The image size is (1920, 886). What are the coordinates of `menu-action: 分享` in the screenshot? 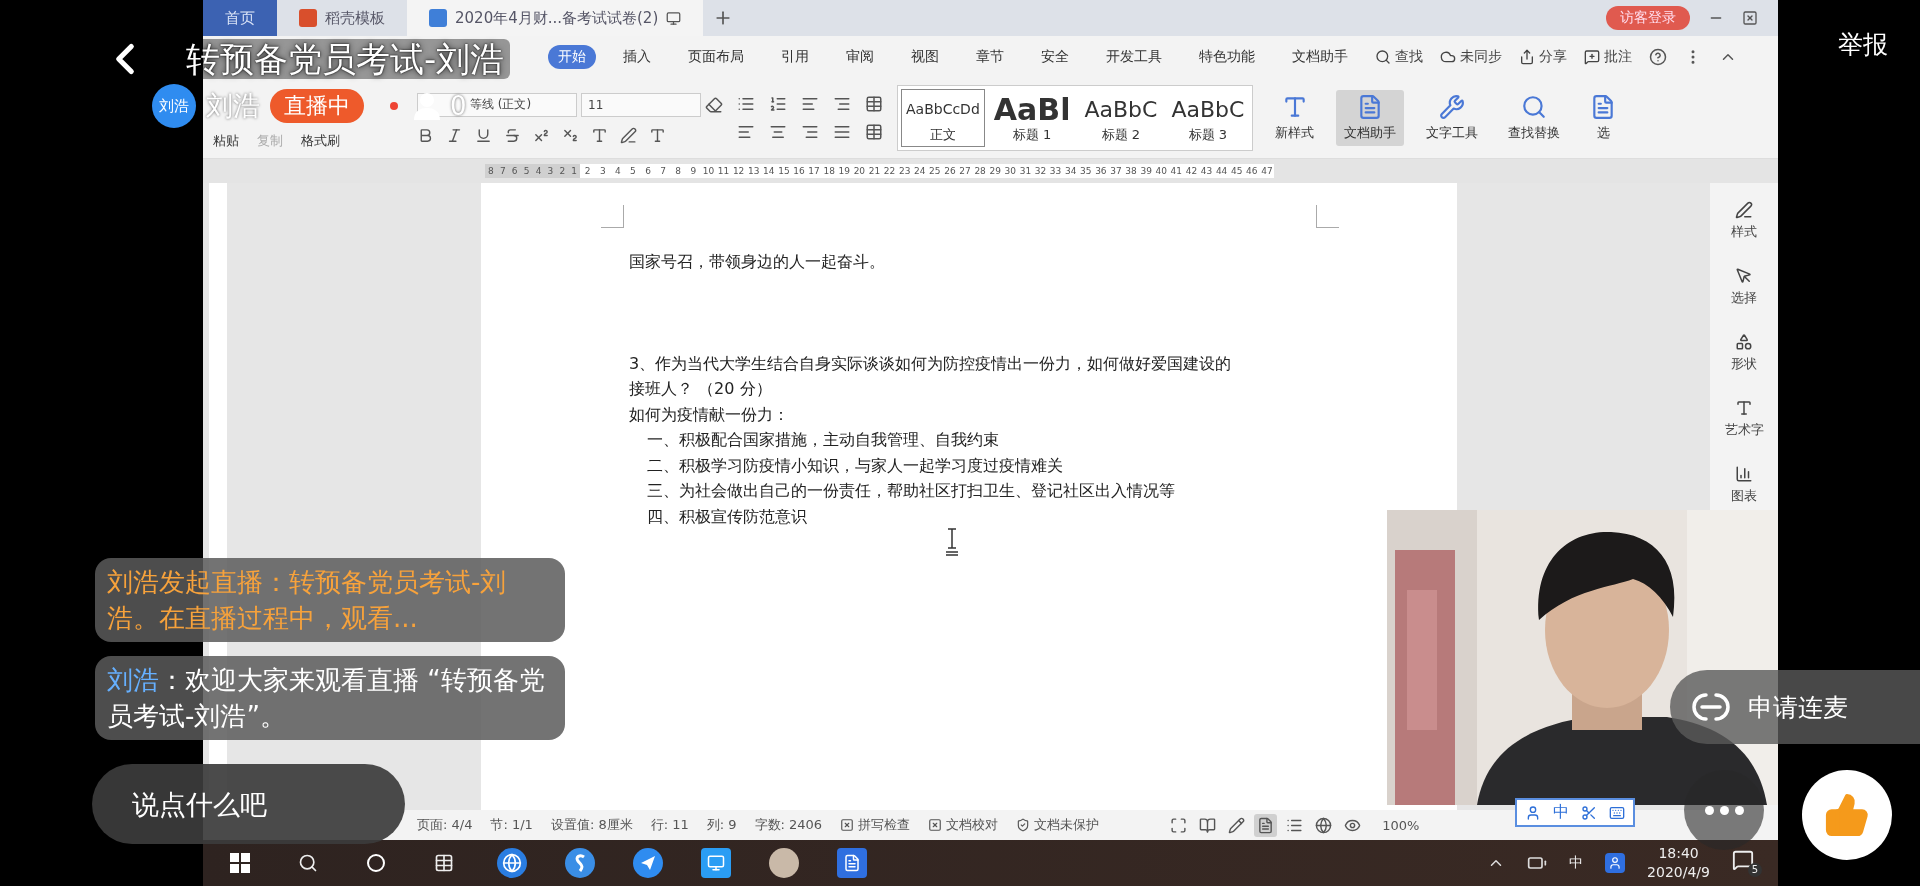 It's located at (1543, 57).